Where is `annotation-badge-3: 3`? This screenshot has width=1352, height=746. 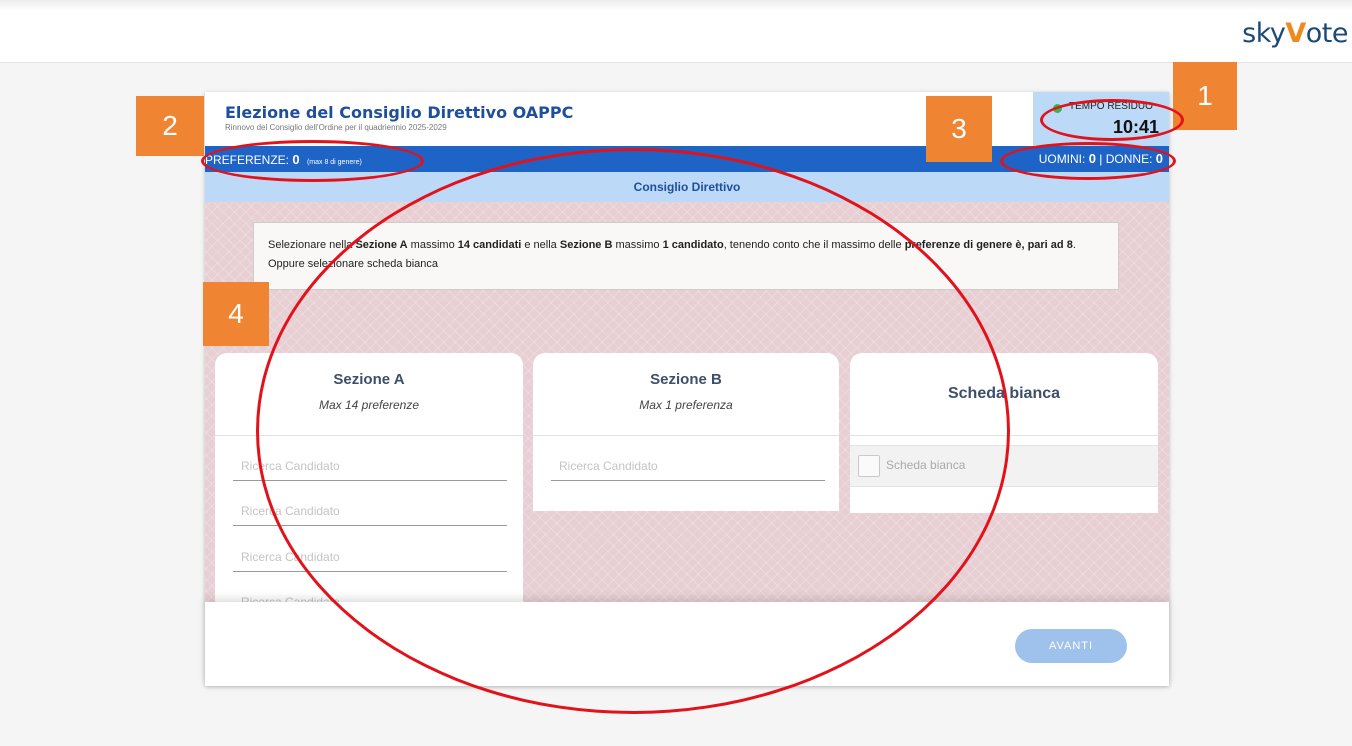 annotation-badge-3: 3 is located at coordinates (959, 129).